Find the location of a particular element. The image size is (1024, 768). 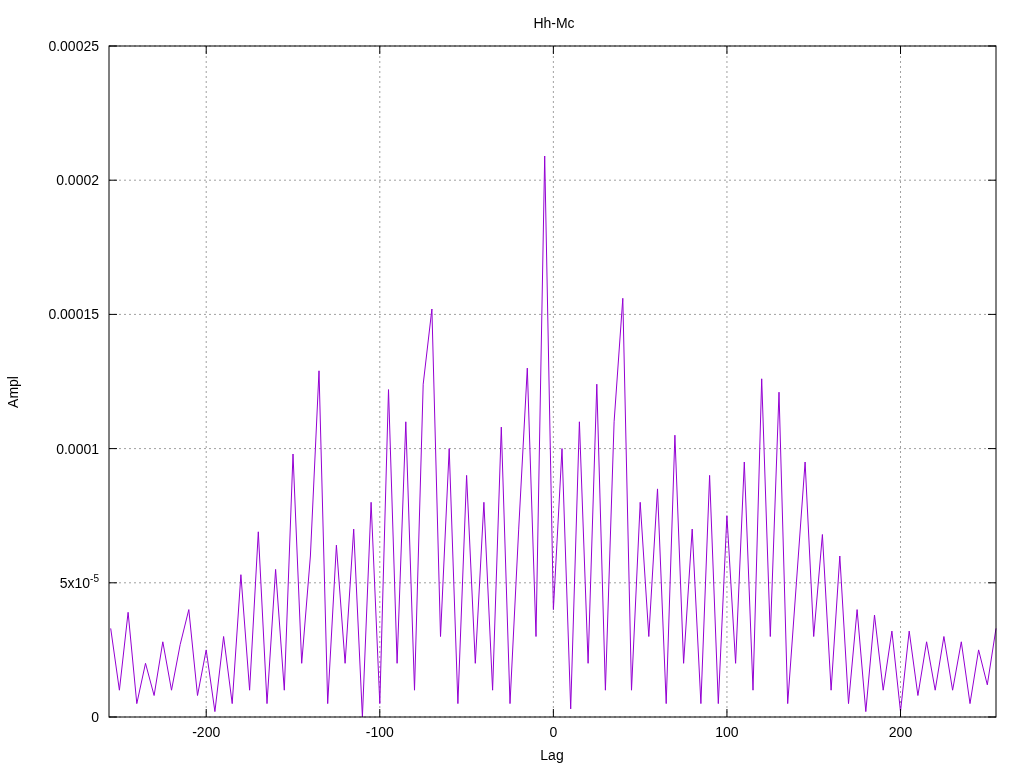

x-tick-label: -100 is located at coordinates (379, 732).